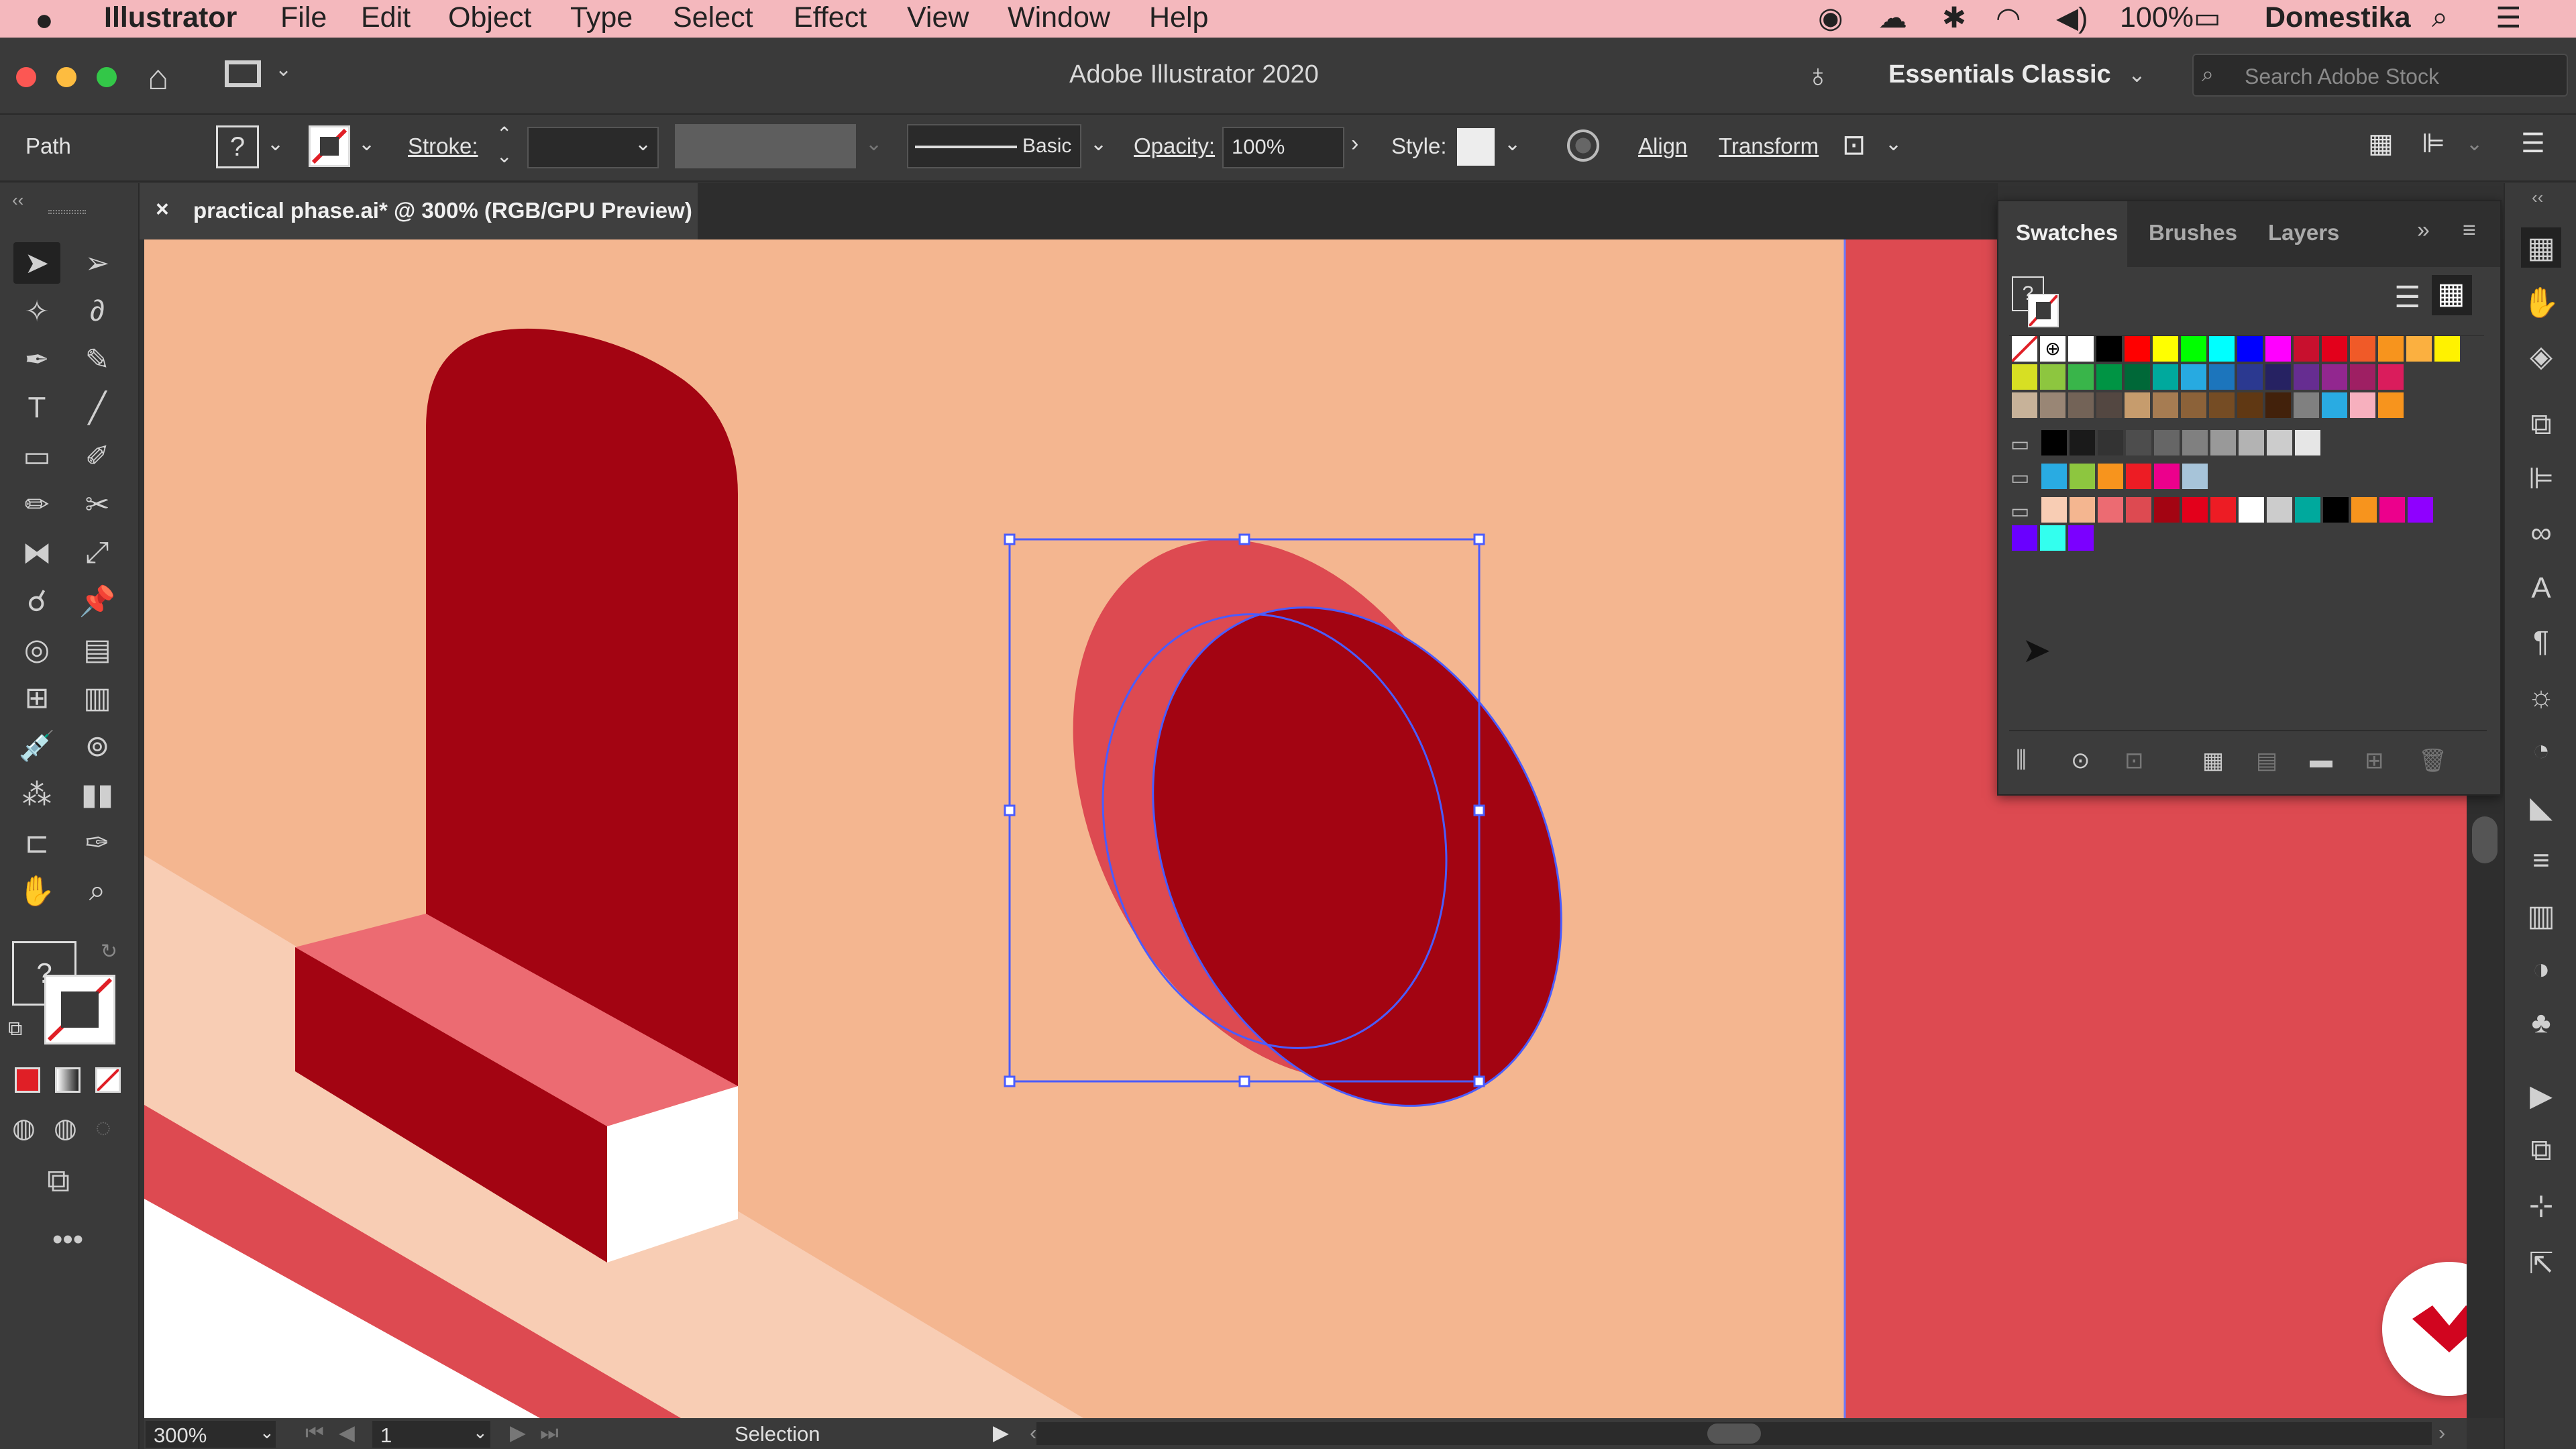 The image size is (2576, 1449). Describe the element at coordinates (79, 1009) in the screenshot. I see `stroke-swatch-none` at that location.